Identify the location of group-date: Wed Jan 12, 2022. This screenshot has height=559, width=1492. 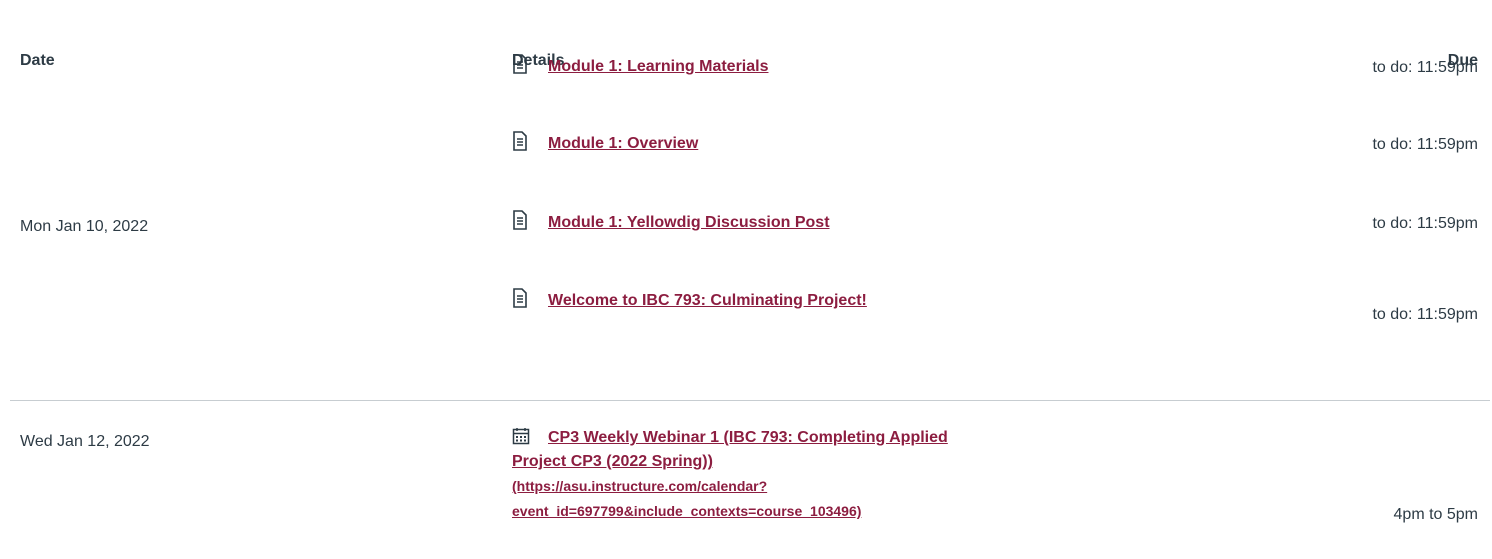
(85, 441).